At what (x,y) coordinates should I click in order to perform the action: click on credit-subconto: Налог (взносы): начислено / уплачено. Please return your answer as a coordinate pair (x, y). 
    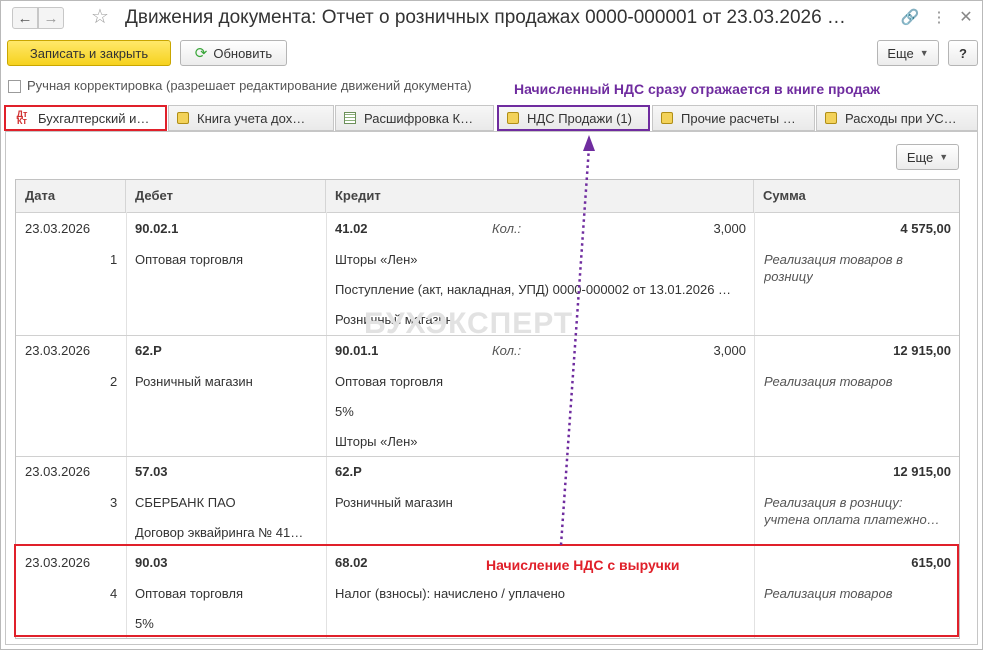
    Looking at the image, I should click on (450, 593).